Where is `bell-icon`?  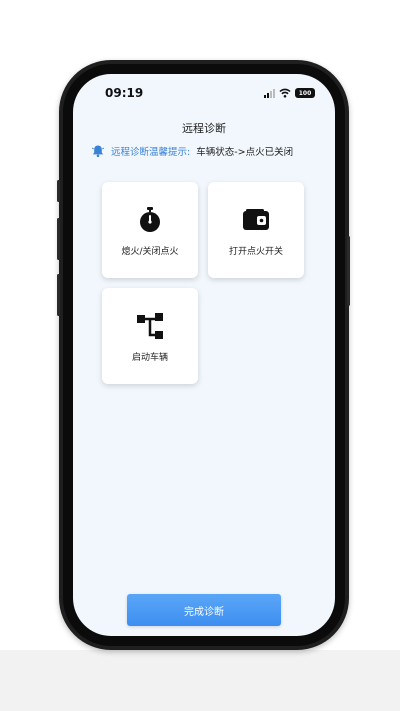 bell-icon is located at coordinates (98, 151).